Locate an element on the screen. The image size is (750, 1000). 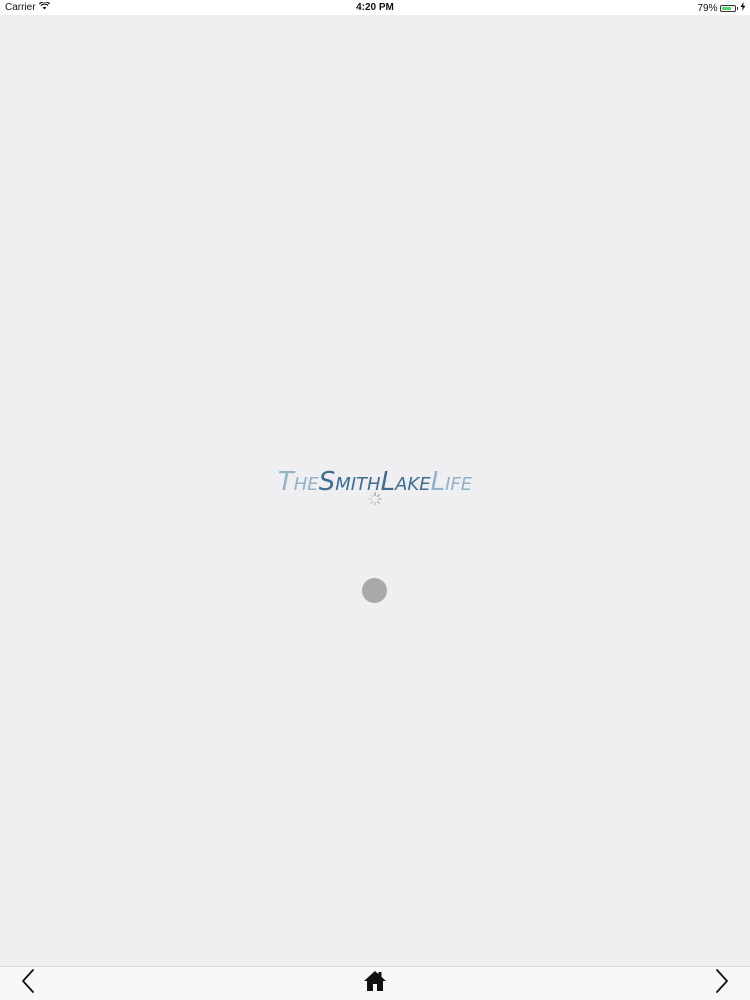
chevron-left-icon is located at coordinates (28, 983).